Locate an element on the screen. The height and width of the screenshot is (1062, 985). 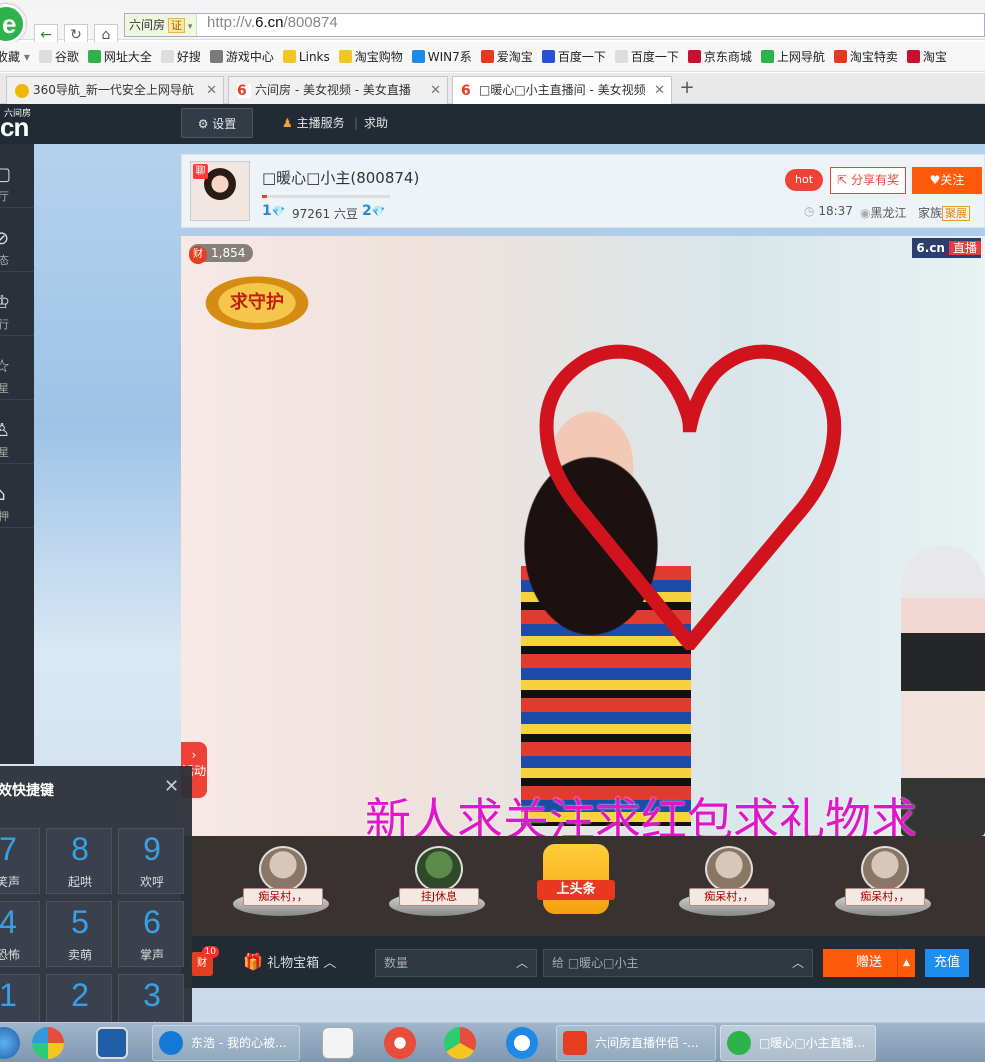
quick-key: 4 恐怖 is located at coordinates (20, 934).